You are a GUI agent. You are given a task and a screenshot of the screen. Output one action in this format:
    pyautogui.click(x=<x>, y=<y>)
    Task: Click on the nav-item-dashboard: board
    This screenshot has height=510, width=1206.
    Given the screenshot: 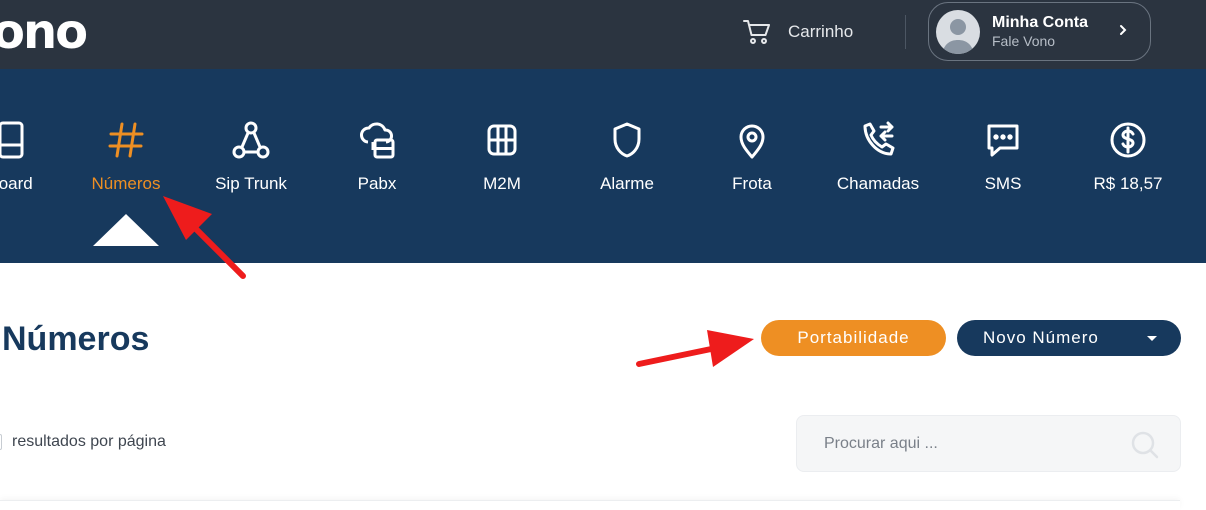 What is the action you would take?
    pyautogui.click(x=35, y=134)
    